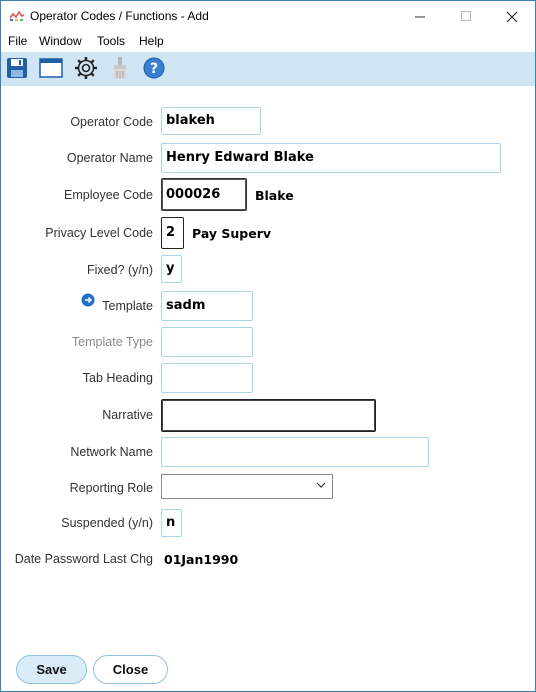 This screenshot has width=536, height=692. What do you see at coordinates (268, 41) in the screenshot?
I see `menu-bar: File Window Tools Help` at bounding box center [268, 41].